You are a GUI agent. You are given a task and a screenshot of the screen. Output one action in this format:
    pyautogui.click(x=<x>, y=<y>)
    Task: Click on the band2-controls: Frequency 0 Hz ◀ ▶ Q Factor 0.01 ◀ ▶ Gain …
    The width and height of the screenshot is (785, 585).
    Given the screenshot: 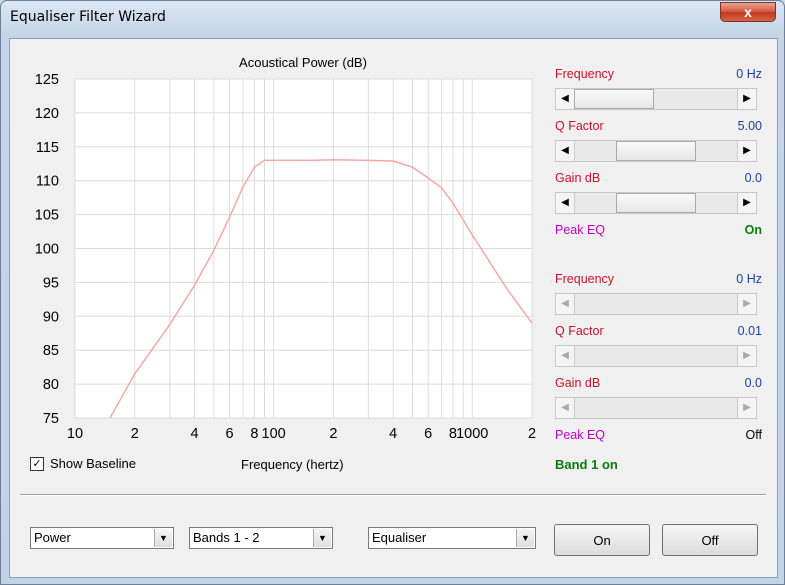 What is the action you would take?
    pyautogui.click(x=660, y=358)
    